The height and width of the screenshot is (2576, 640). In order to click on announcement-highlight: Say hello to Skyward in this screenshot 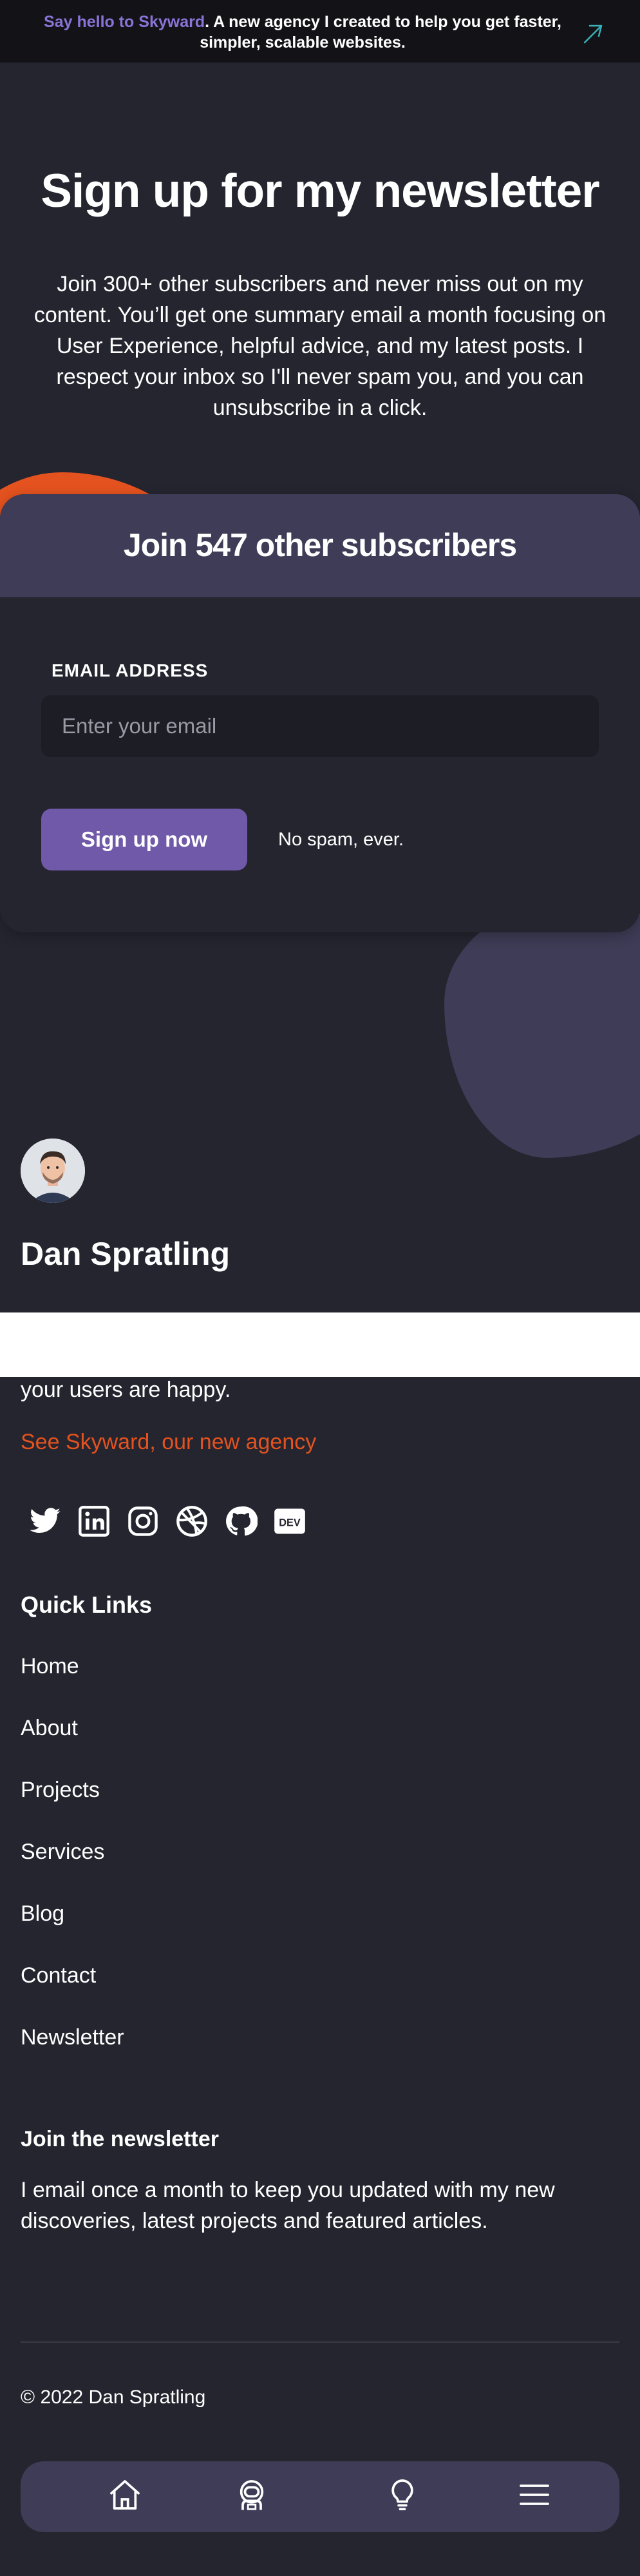, I will do `click(125, 22)`.